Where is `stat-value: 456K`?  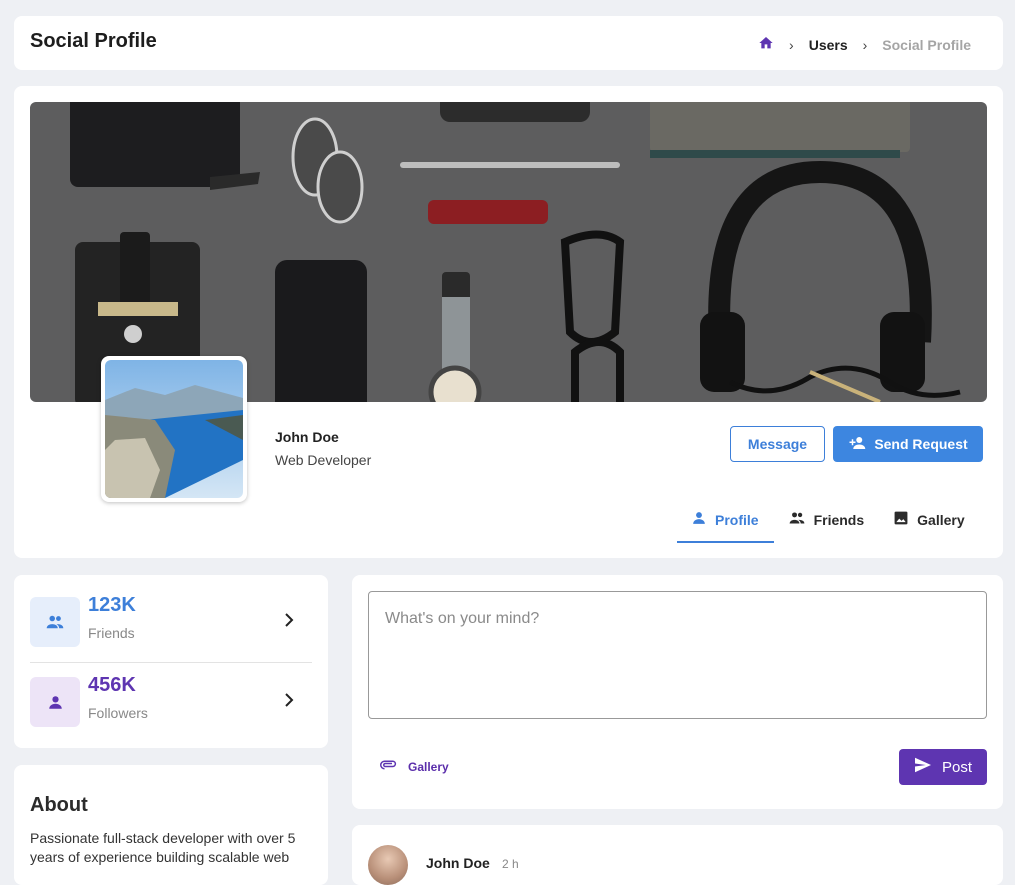 stat-value: 456K is located at coordinates (112, 685).